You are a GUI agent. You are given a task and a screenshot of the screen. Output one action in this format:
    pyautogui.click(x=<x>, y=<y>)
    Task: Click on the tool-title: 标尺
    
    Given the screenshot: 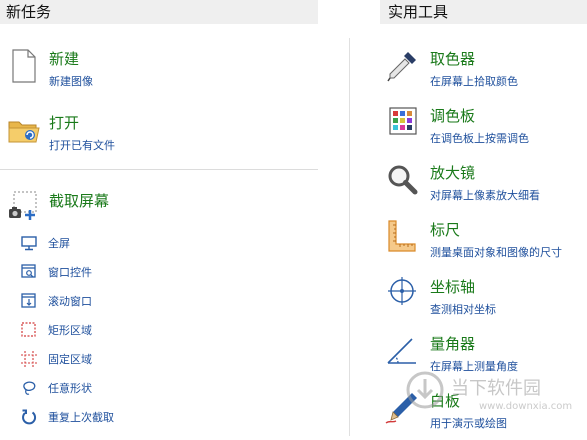 What is the action you would take?
    pyautogui.click(x=445, y=230)
    